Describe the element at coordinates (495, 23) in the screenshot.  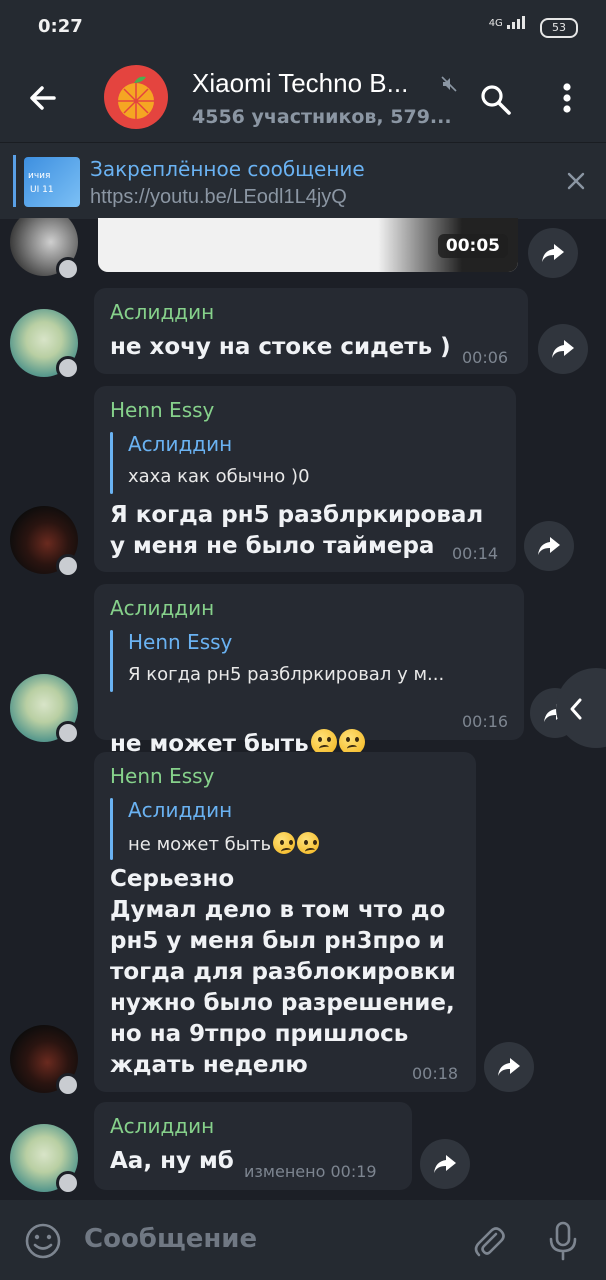
I see `network-type: 4G` at that location.